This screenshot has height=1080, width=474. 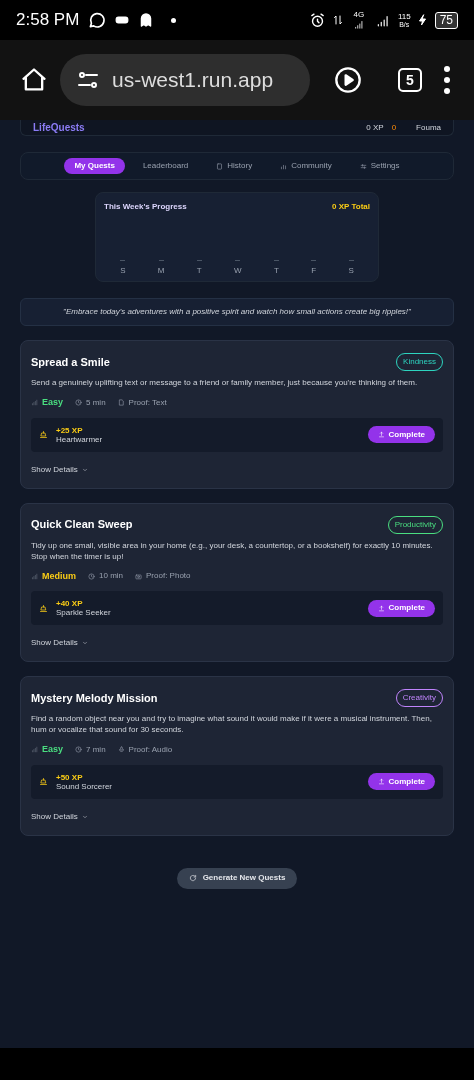 What do you see at coordinates (165, 166) in the screenshot?
I see `tab: Leaderboard` at bounding box center [165, 166].